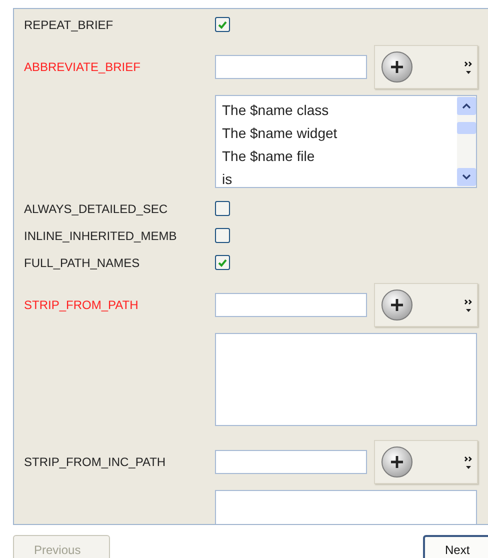 The width and height of the screenshot is (488, 558). I want to click on list-box, so click(346, 379).